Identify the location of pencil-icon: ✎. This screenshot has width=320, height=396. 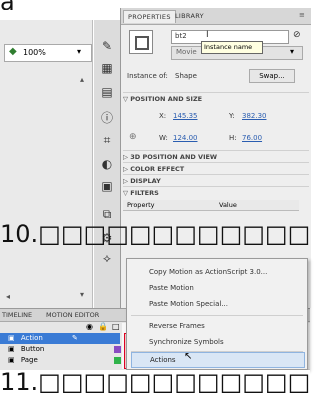
(75, 338).